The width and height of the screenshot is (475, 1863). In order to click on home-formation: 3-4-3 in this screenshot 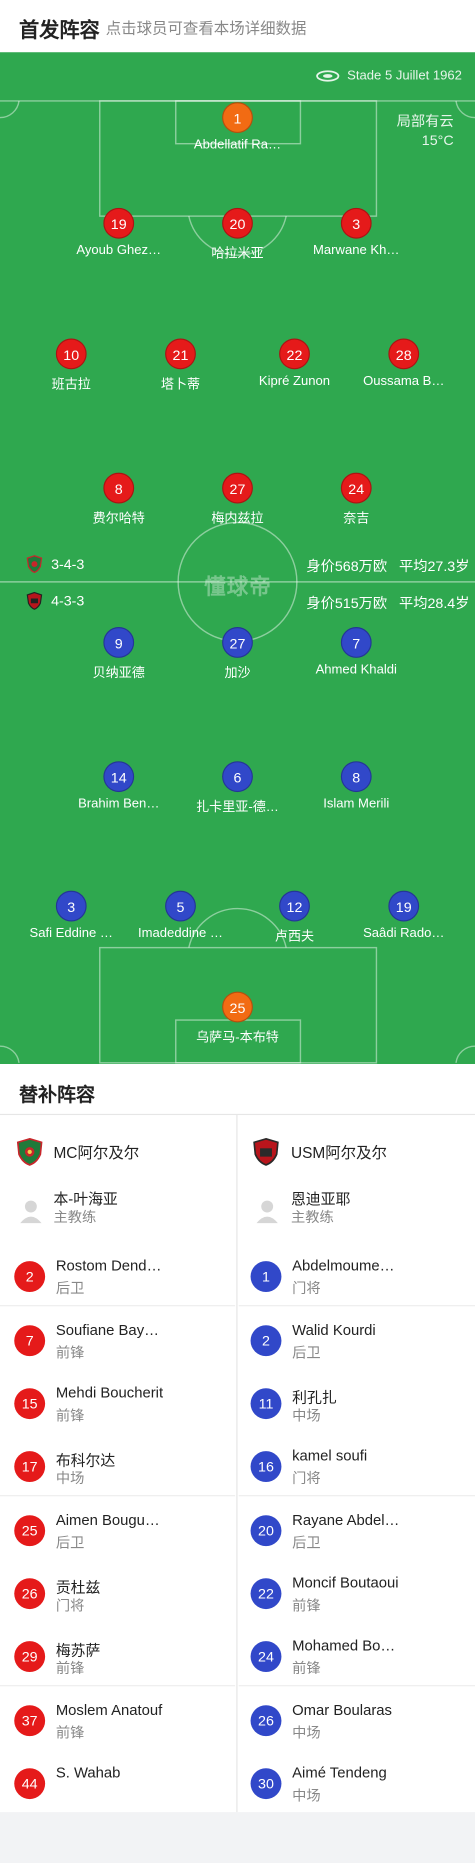, I will do `click(68, 564)`.